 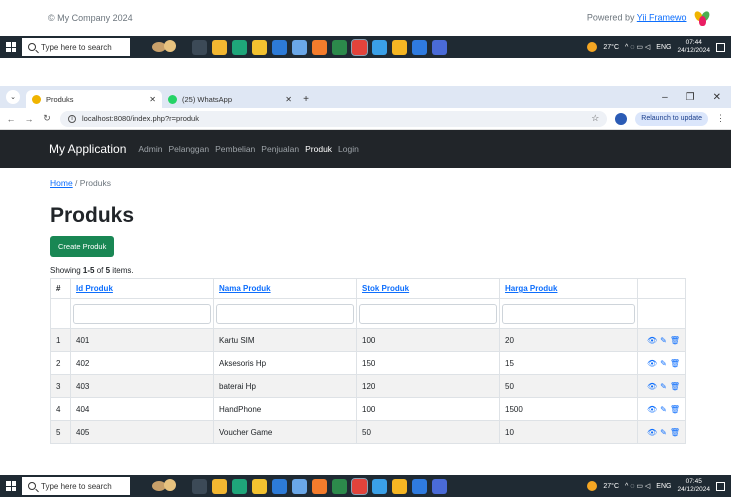 What do you see at coordinates (47, 118) in the screenshot?
I see `reload-icon: ↻` at bounding box center [47, 118].